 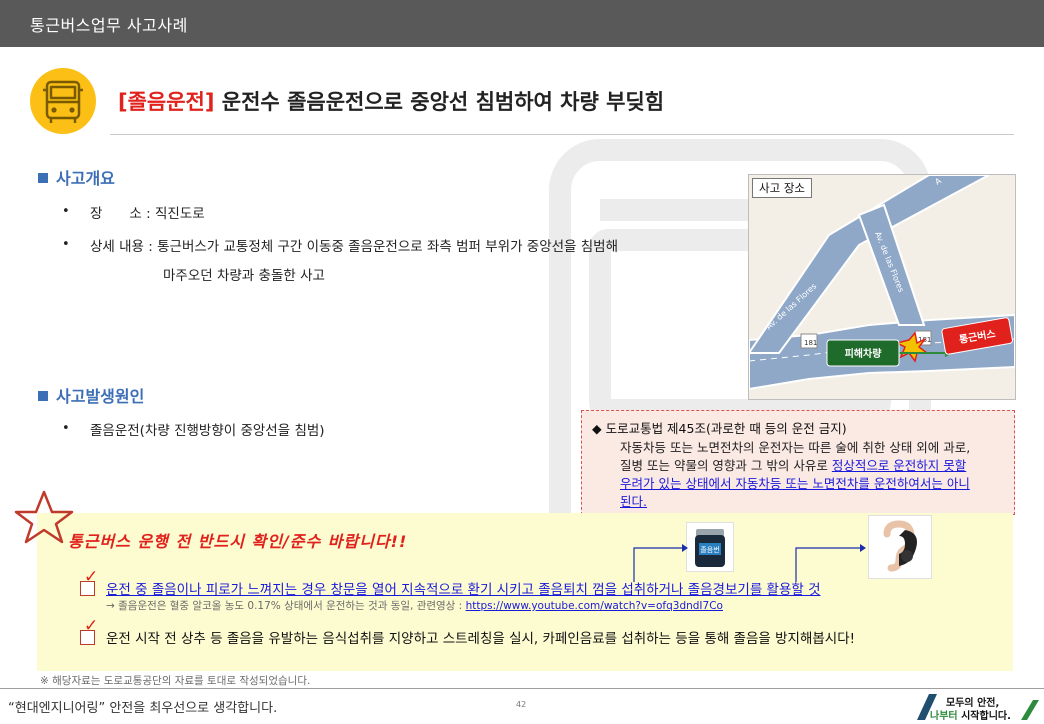 I want to click on law-line4: 된다., so click(x=633, y=501).